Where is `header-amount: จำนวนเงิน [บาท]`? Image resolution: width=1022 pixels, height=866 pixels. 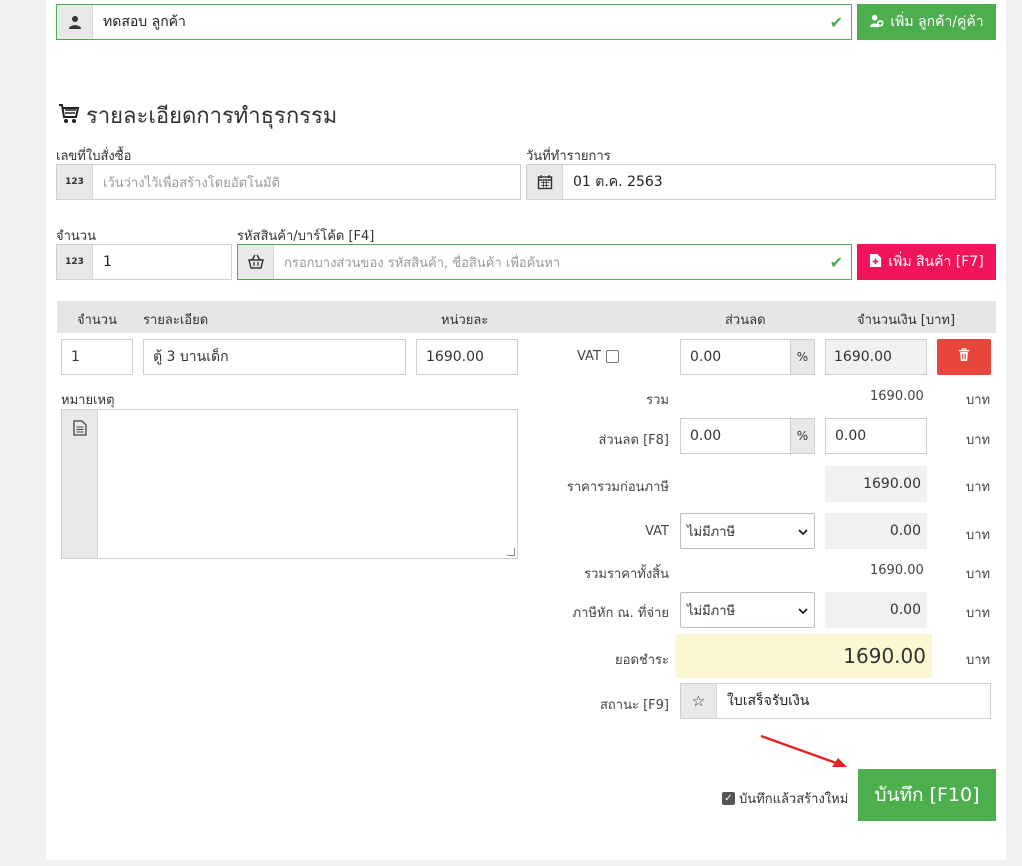 header-amount: จำนวนเงิน [บาท] is located at coordinates (906, 320).